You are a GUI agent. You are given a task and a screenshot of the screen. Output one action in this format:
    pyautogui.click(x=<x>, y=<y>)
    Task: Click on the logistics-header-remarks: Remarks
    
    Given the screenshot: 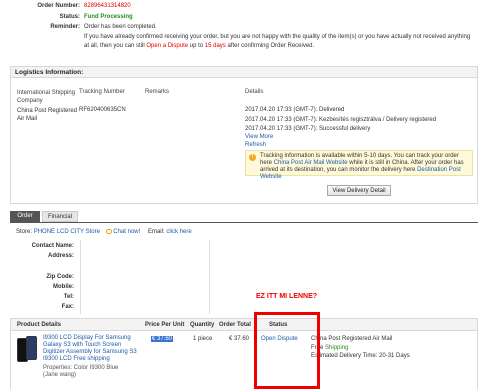 What is the action you would take?
    pyautogui.click(x=157, y=92)
    